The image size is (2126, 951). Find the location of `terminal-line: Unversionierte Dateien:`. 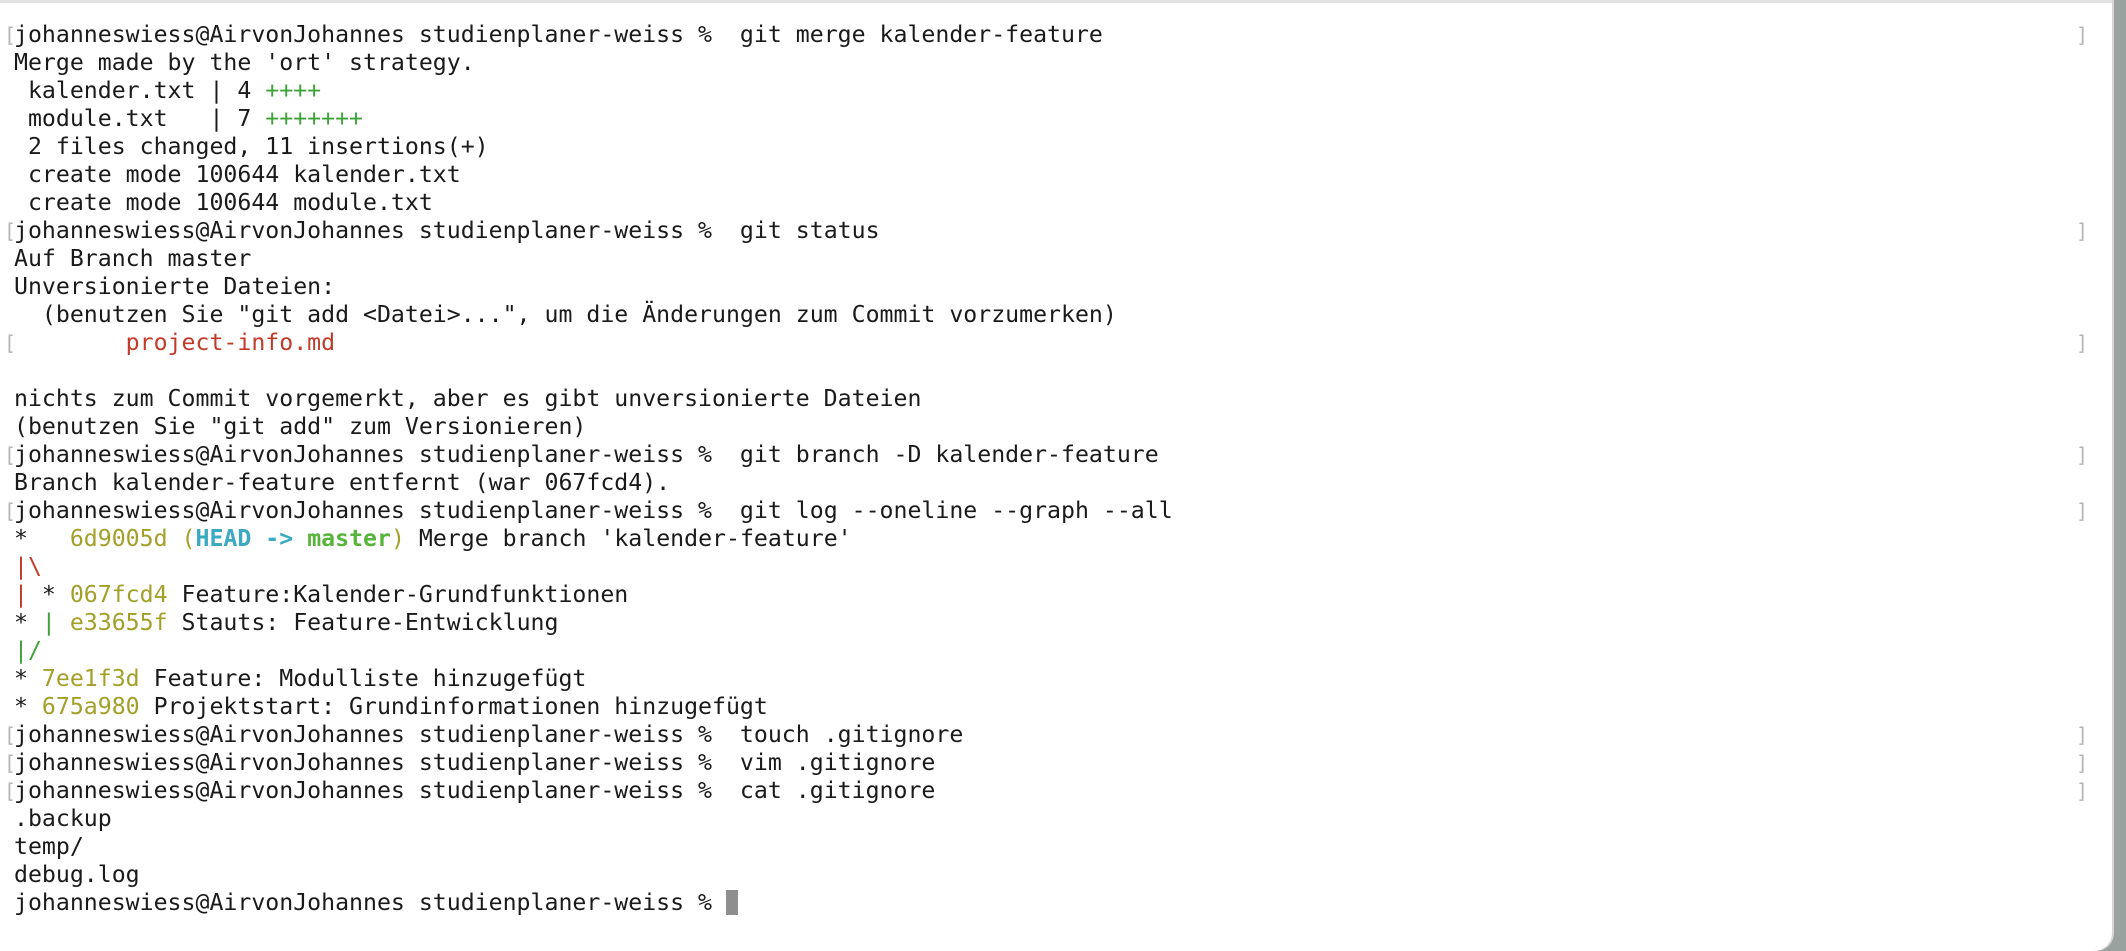

terminal-line: Unversionierte Dateien: is located at coordinates (1051, 287).